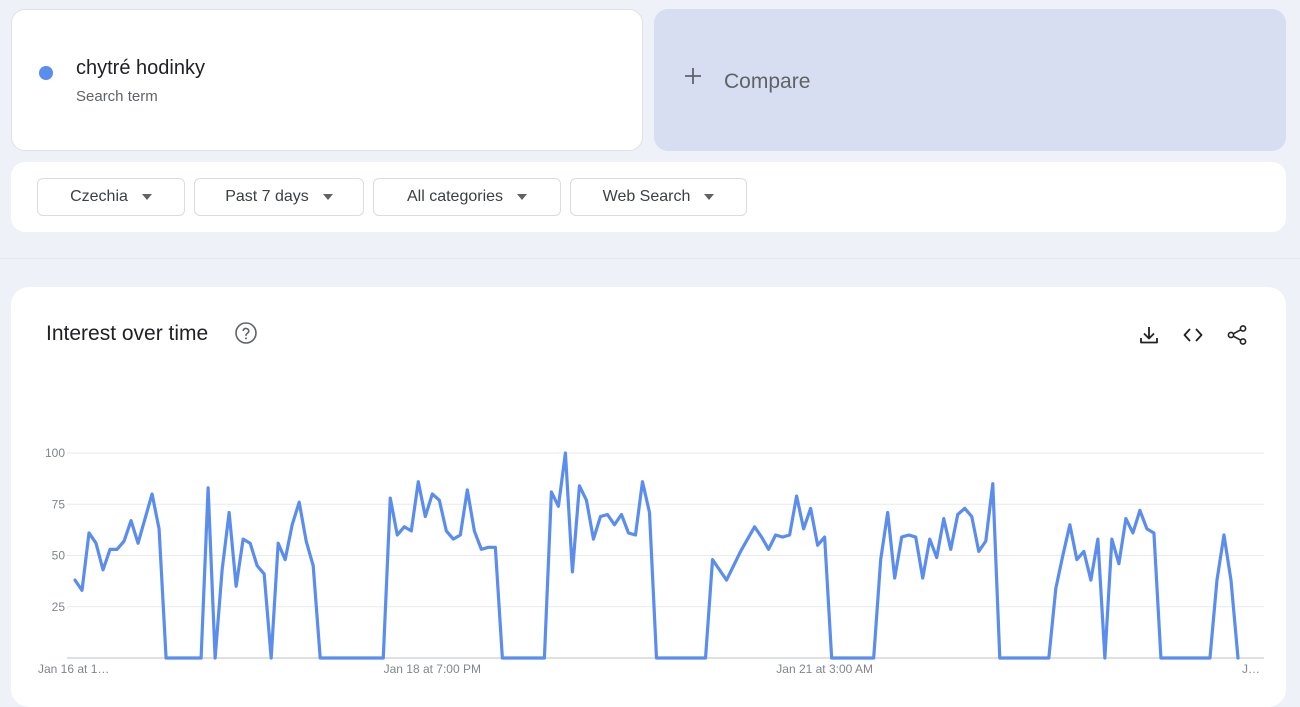  I want to click on plus-icon, so click(693, 76).